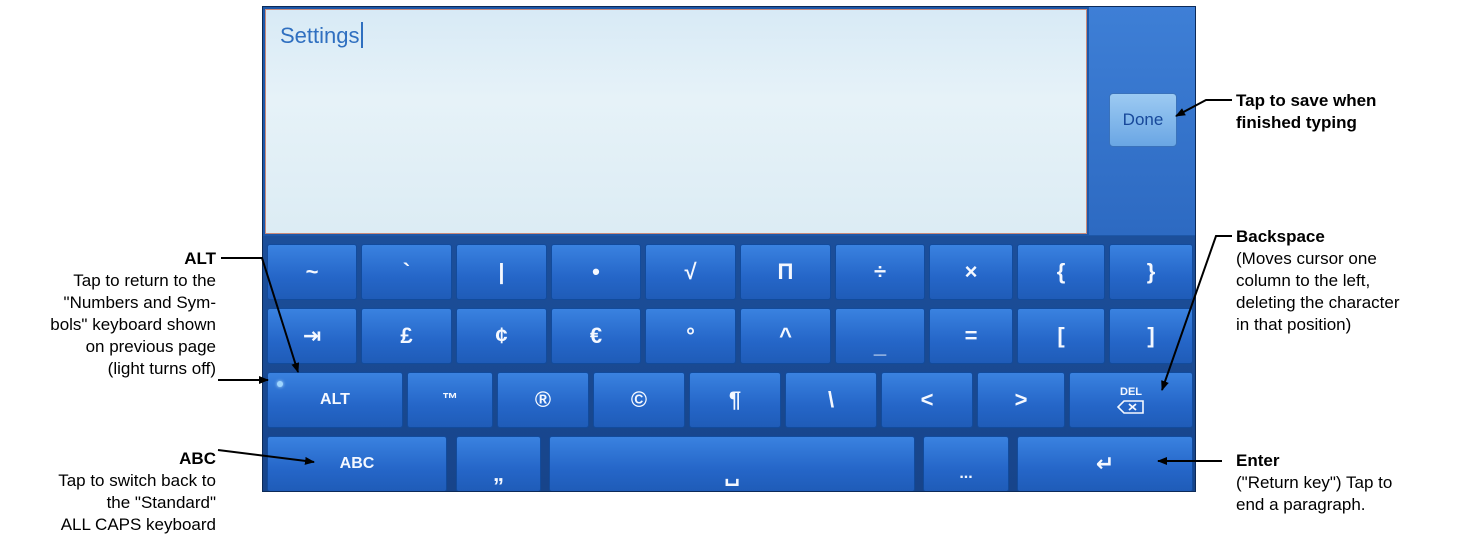 This screenshot has width=1458, height=537. Describe the element at coordinates (1196, 313) in the screenshot. I see `backspace-pointer-arrow` at that location.